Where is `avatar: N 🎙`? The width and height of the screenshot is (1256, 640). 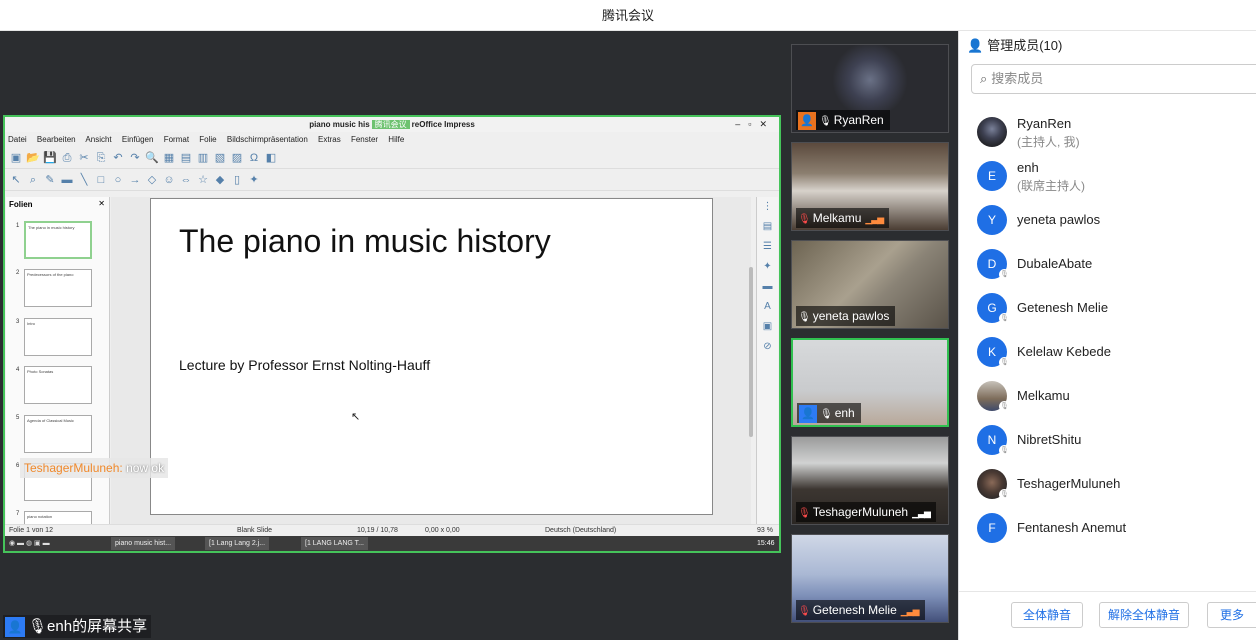 avatar: N 🎙 is located at coordinates (993, 440).